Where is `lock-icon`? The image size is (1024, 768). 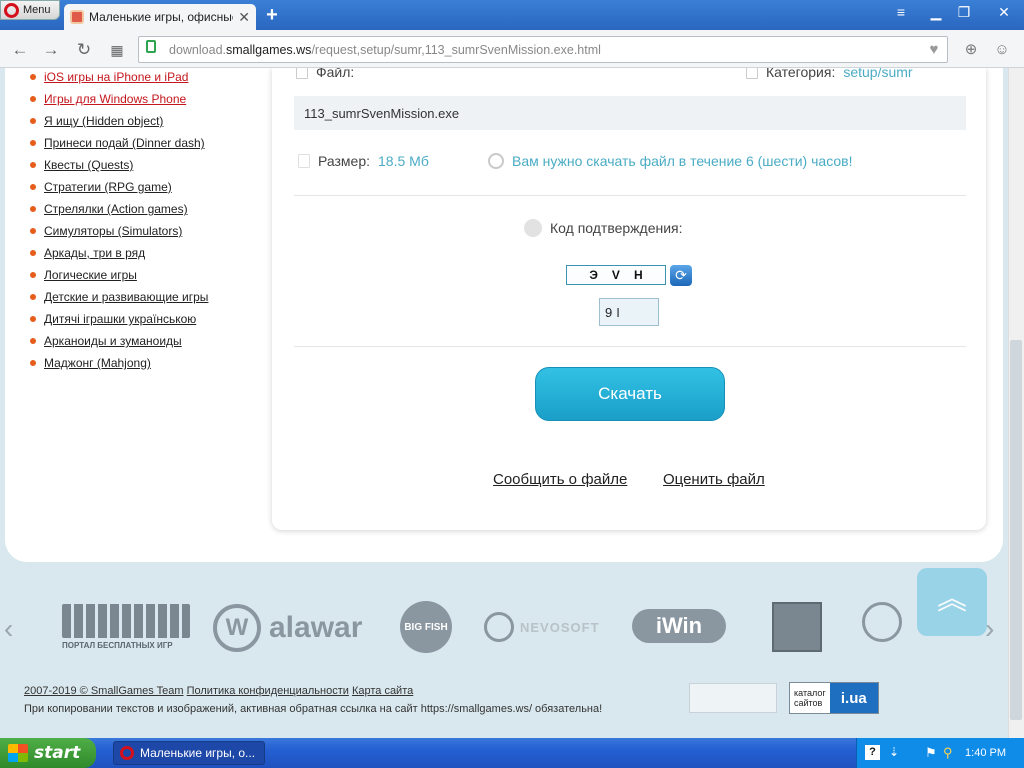
lock-icon is located at coordinates (533, 228).